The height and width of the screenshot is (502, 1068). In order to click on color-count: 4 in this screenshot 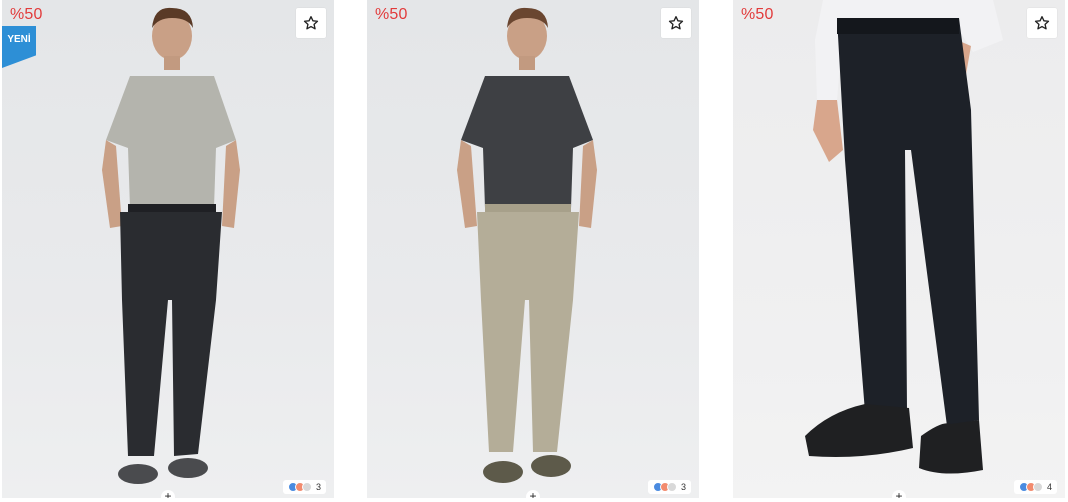, I will do `click(1049, 487)`.